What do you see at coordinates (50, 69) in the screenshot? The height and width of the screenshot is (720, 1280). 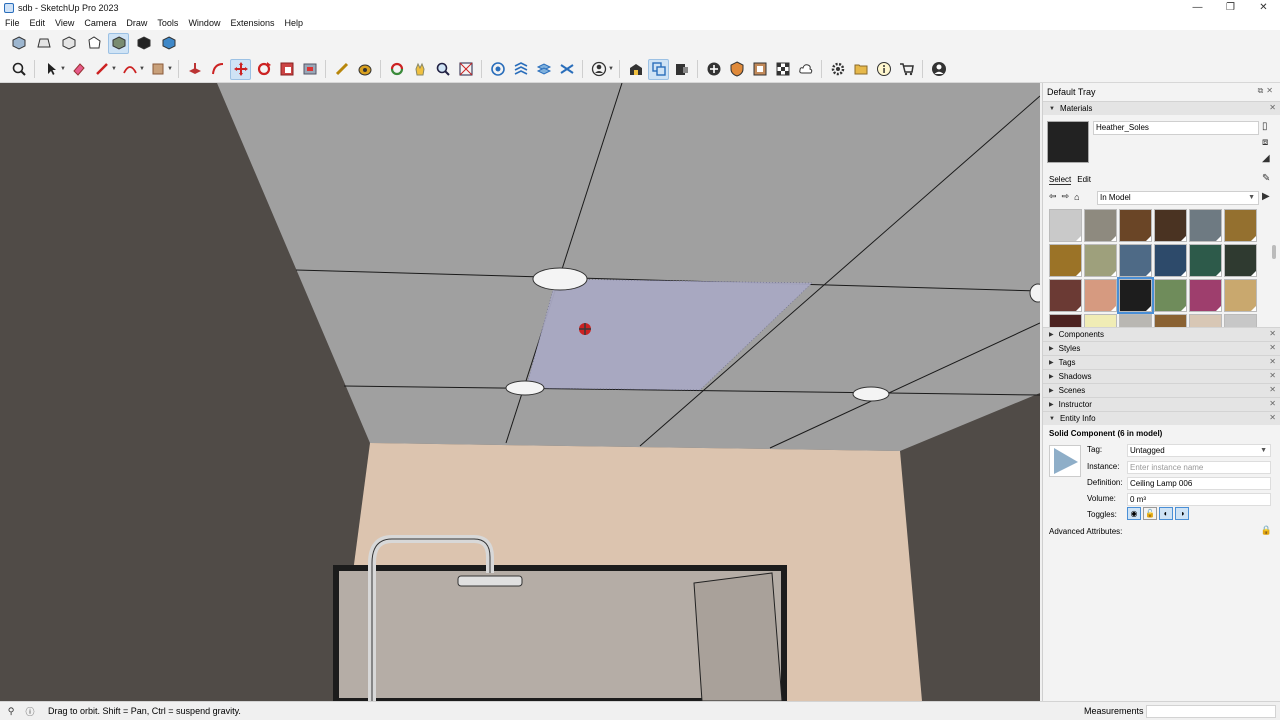 I see `select-arrow-icon` at bounding box center [50, 69].